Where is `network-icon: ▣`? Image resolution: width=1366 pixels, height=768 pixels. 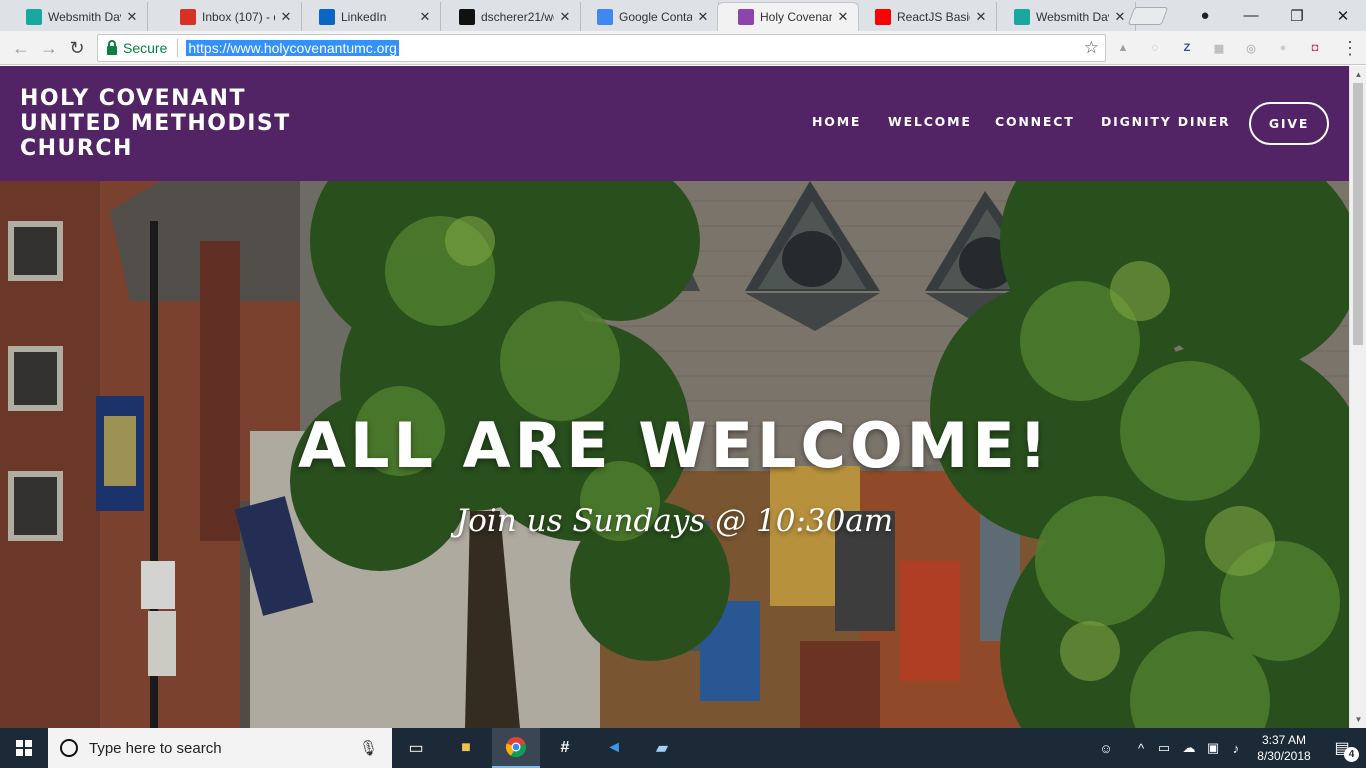 network-icon: ▣ is located at coordinates (1213, 748).